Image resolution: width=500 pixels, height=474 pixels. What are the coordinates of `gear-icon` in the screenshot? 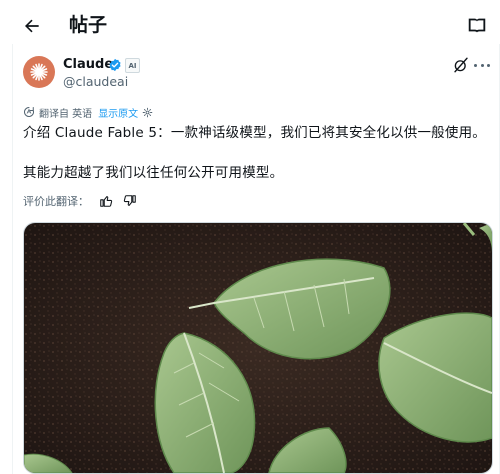 It's located at (147, 112).